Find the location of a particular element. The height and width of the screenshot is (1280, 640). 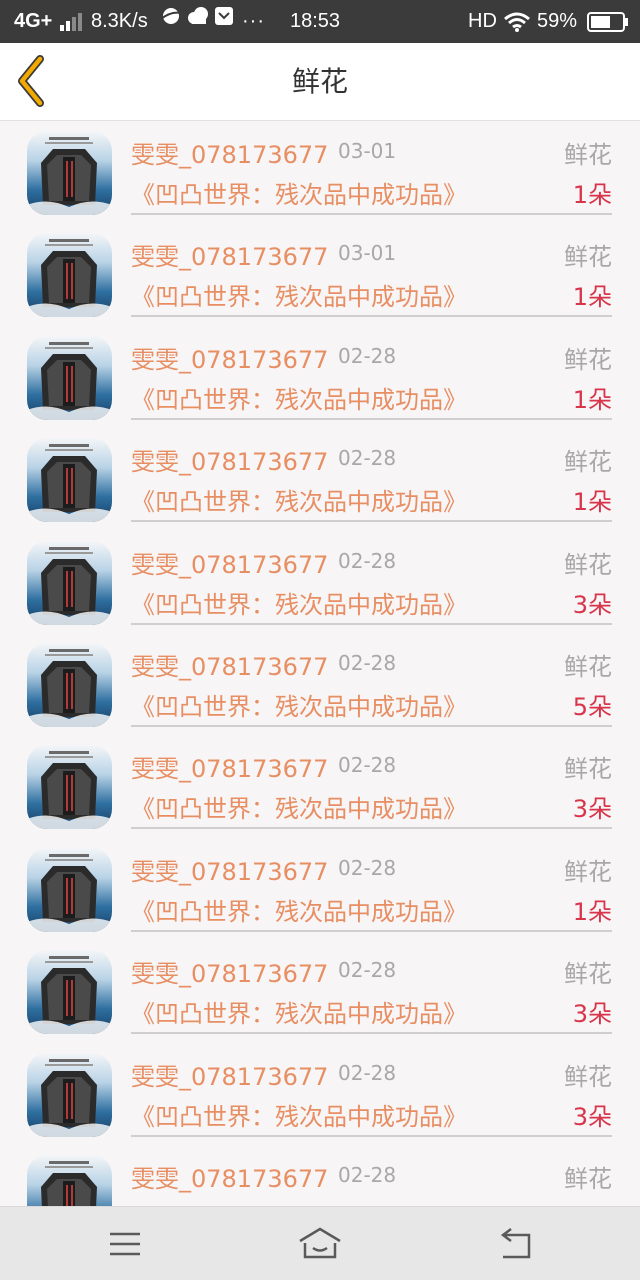

home-button is located at coordinates (320, 1244).